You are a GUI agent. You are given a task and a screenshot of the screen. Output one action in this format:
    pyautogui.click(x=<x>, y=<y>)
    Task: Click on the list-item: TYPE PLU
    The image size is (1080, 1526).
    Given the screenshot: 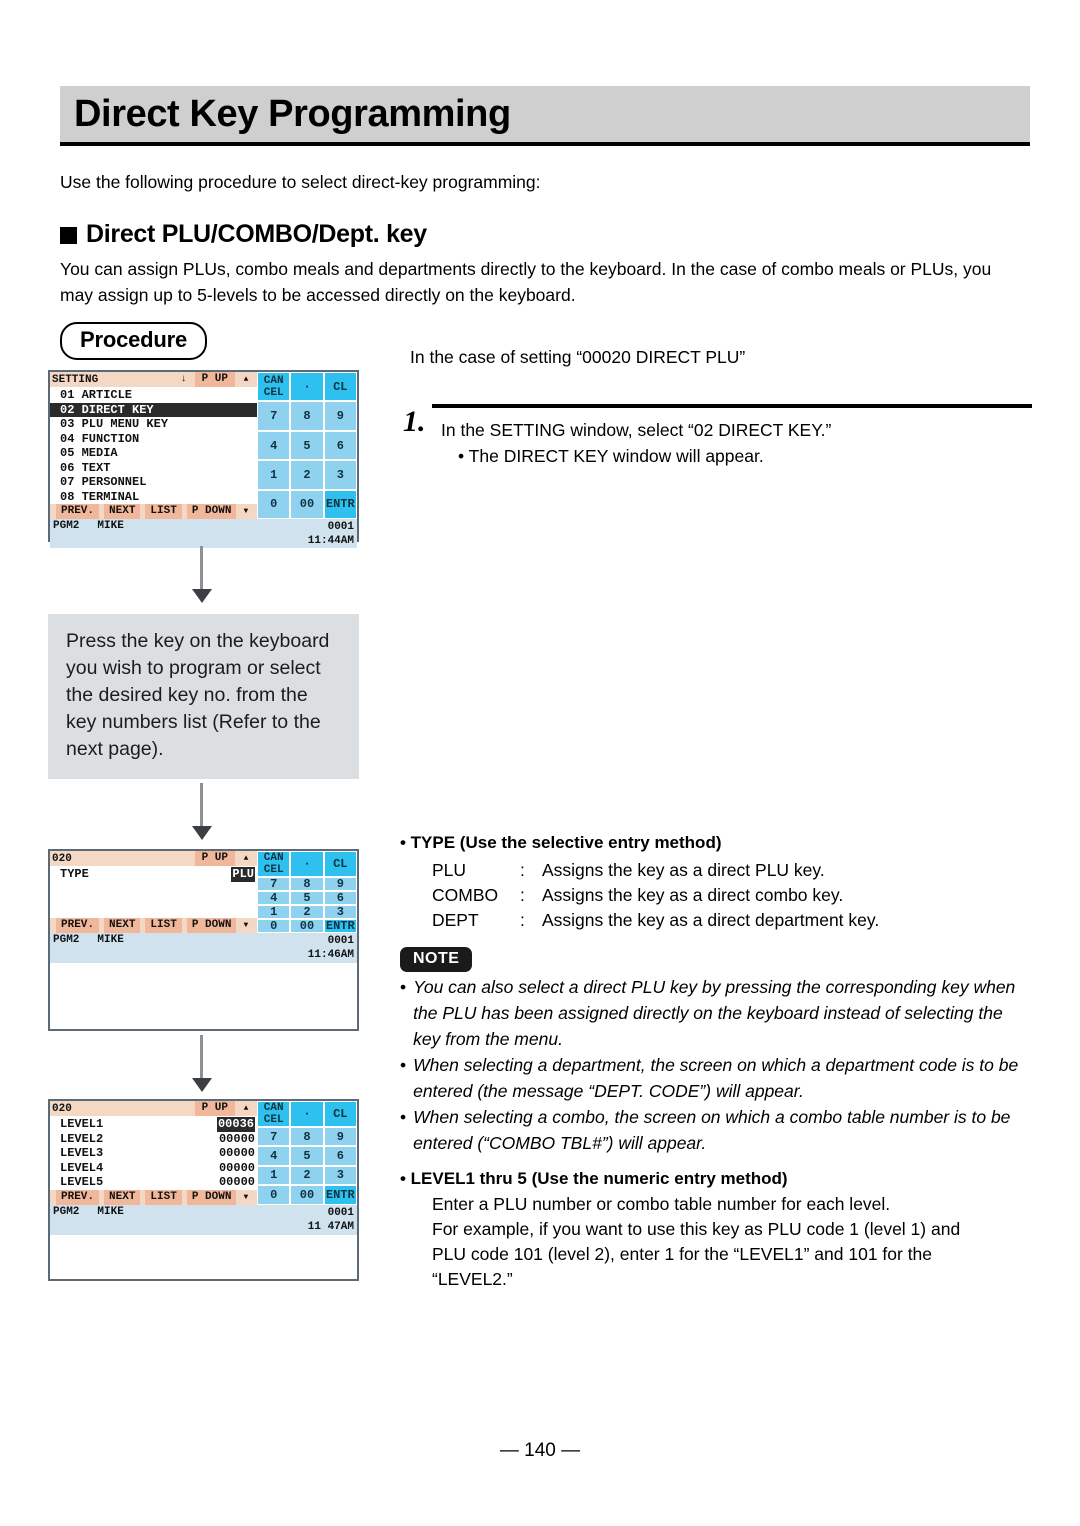 What is the action you would take?
    pyautogui.click(x=153, y=874)
    